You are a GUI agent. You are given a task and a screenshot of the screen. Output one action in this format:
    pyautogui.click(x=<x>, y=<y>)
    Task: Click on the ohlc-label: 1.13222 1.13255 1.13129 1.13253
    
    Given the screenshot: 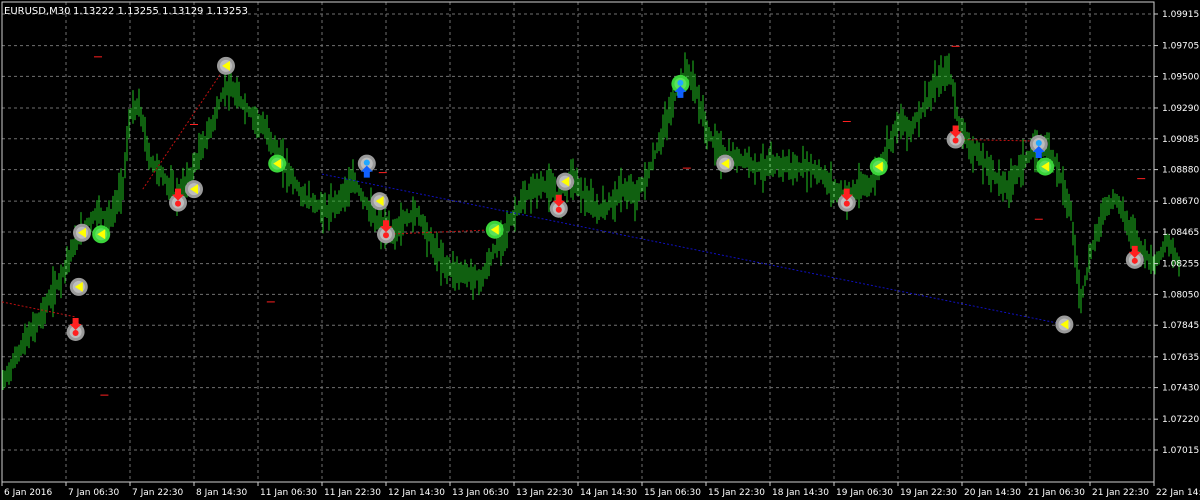 What is the action you would take?
    pyautogui.click(x=160, y=11)
    